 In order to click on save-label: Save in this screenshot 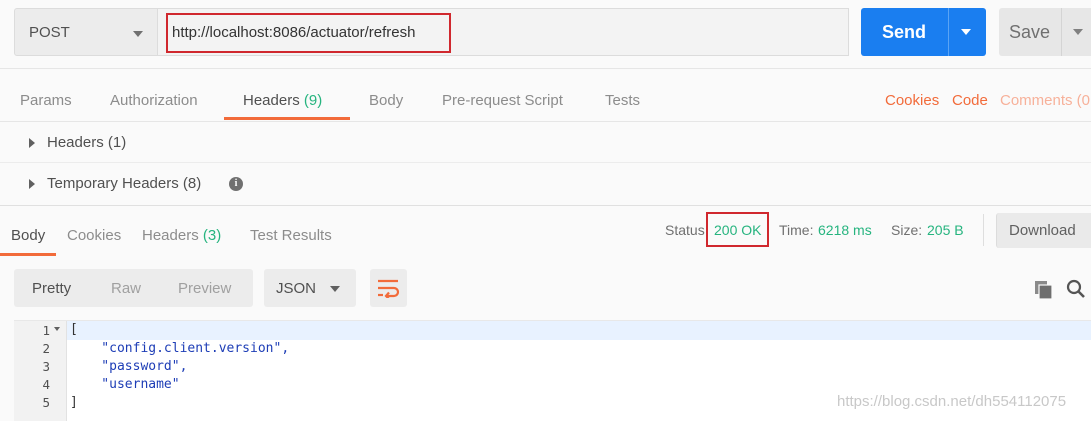, I will do `click(1030, 32)`.